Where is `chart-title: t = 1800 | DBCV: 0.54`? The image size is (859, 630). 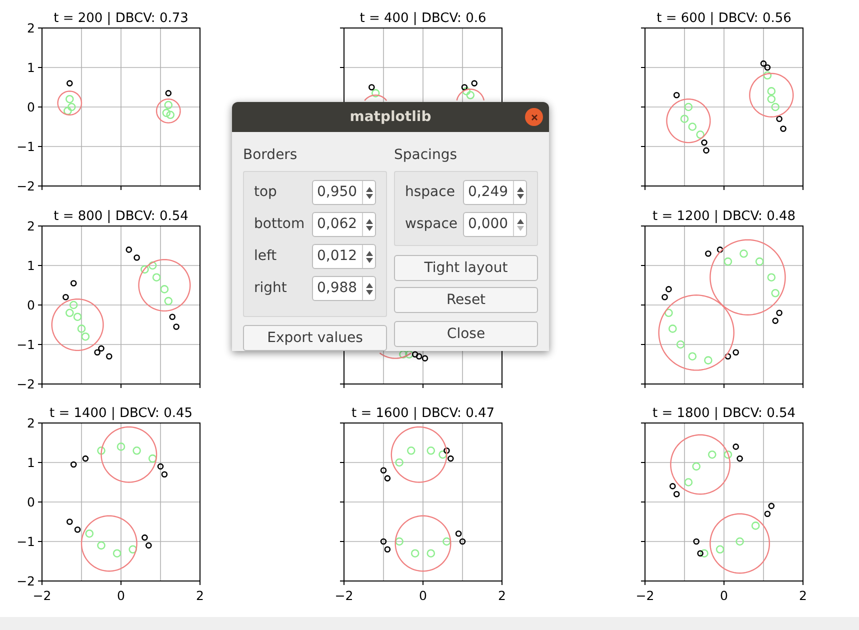
chart-title: t = 1800 | DBCV: 0.54 is located at coordinates (724, 413).